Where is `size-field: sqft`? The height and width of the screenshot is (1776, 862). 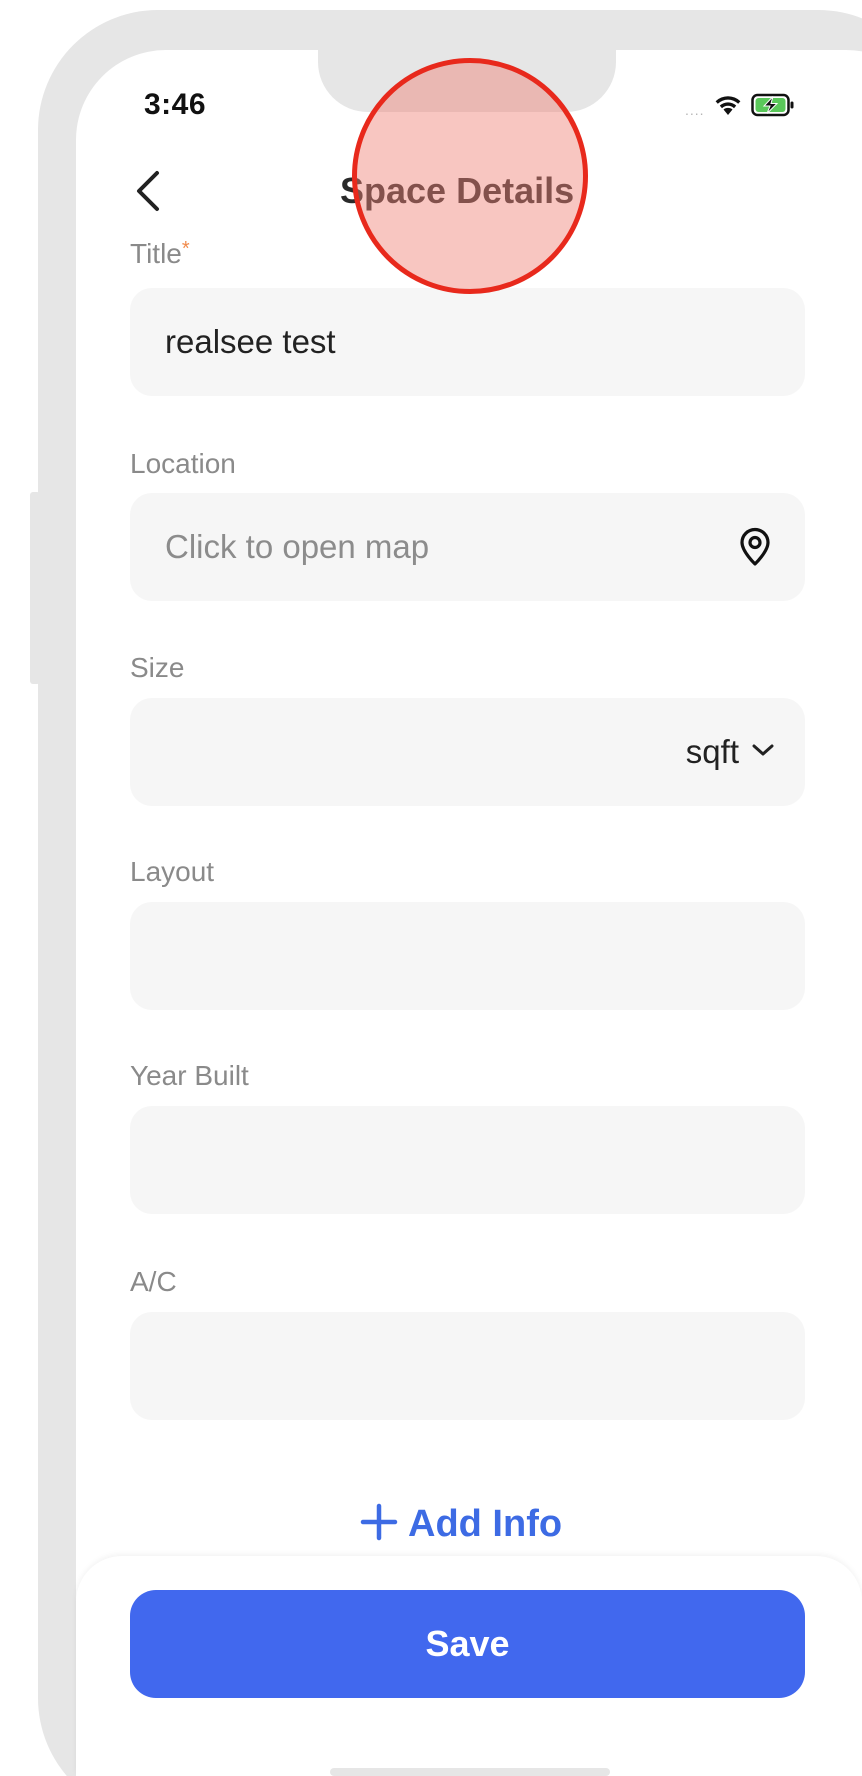 size-field: sqft is located at coordinates (467, 752).